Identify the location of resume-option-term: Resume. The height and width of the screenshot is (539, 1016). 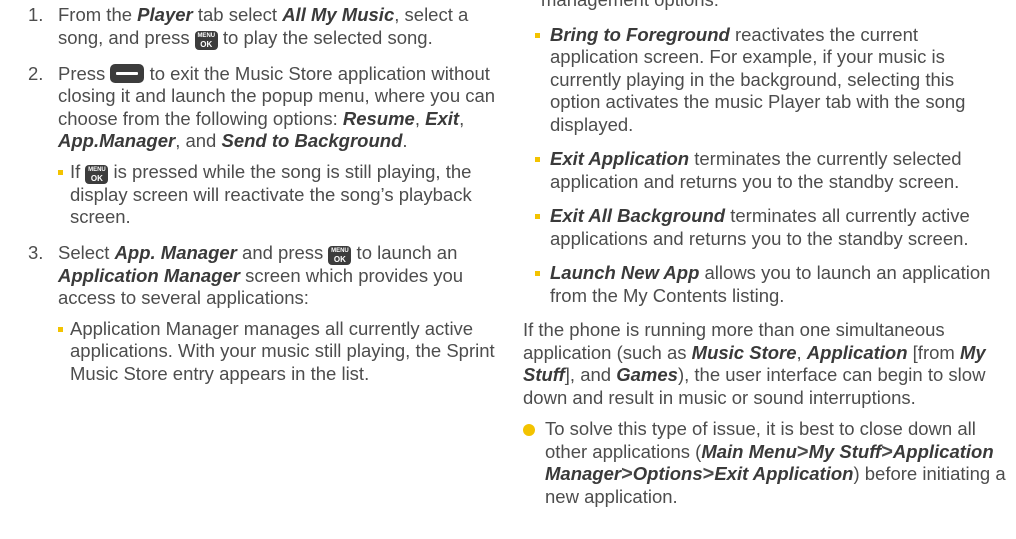
(378, 118).